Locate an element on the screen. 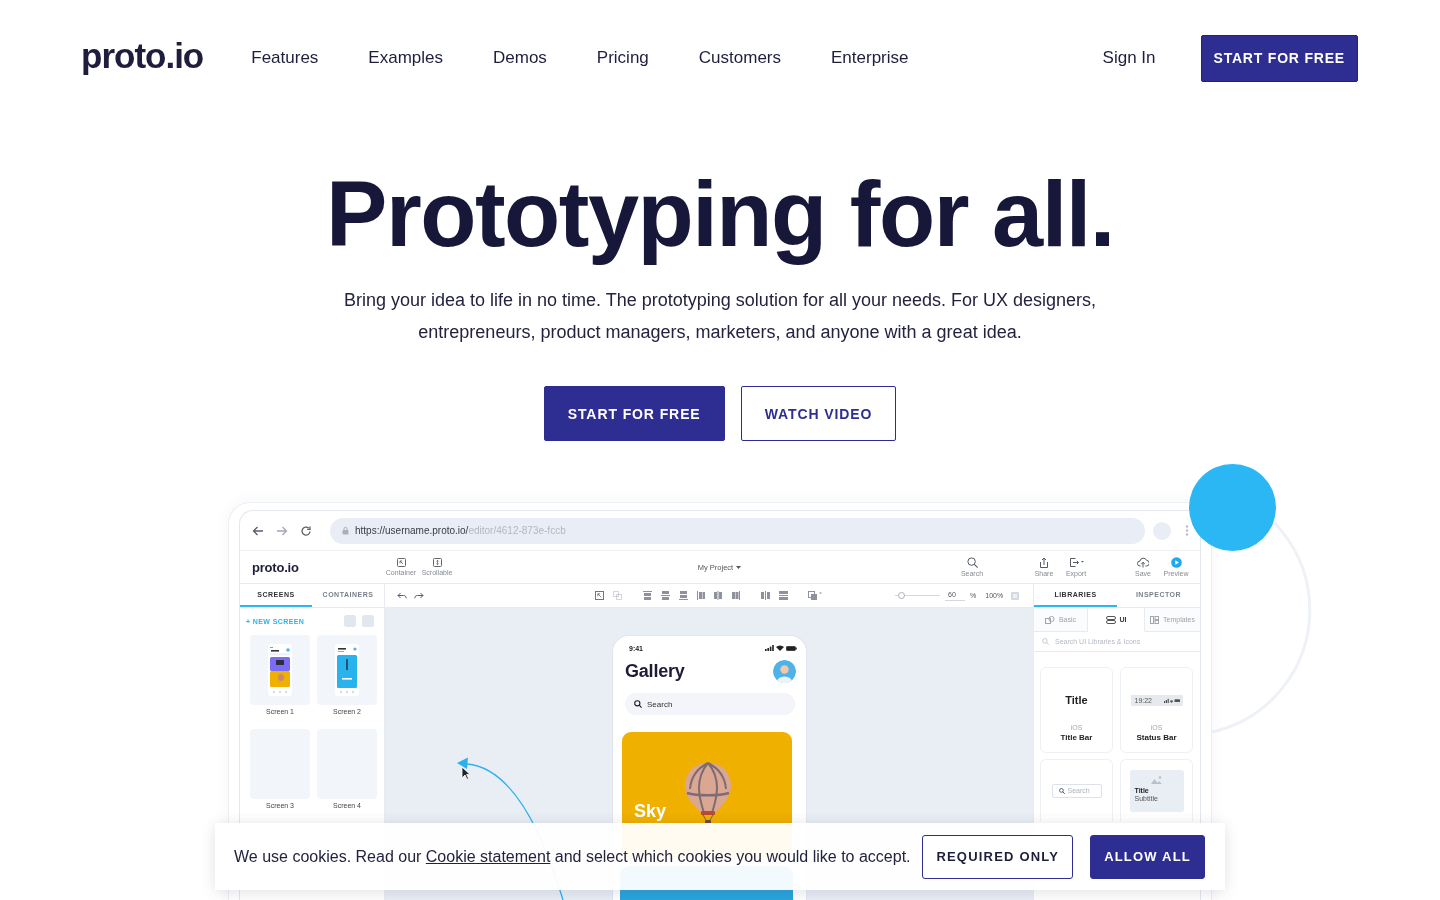  align-center-icon is located at coordinates (718, 595).